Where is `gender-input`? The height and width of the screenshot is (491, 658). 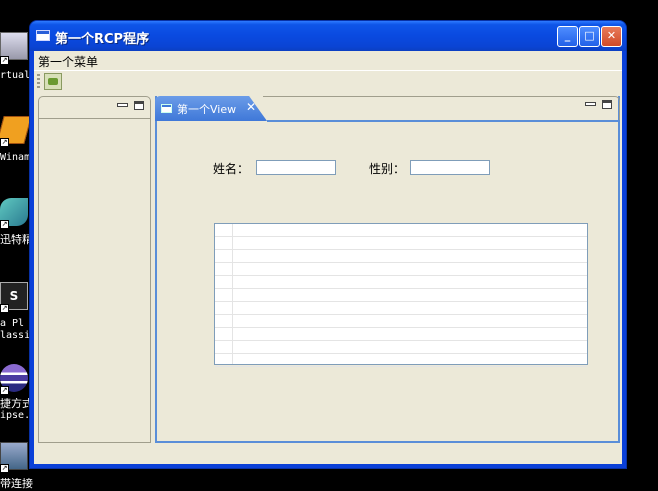
gender-input is located at coordinates (450, 167).